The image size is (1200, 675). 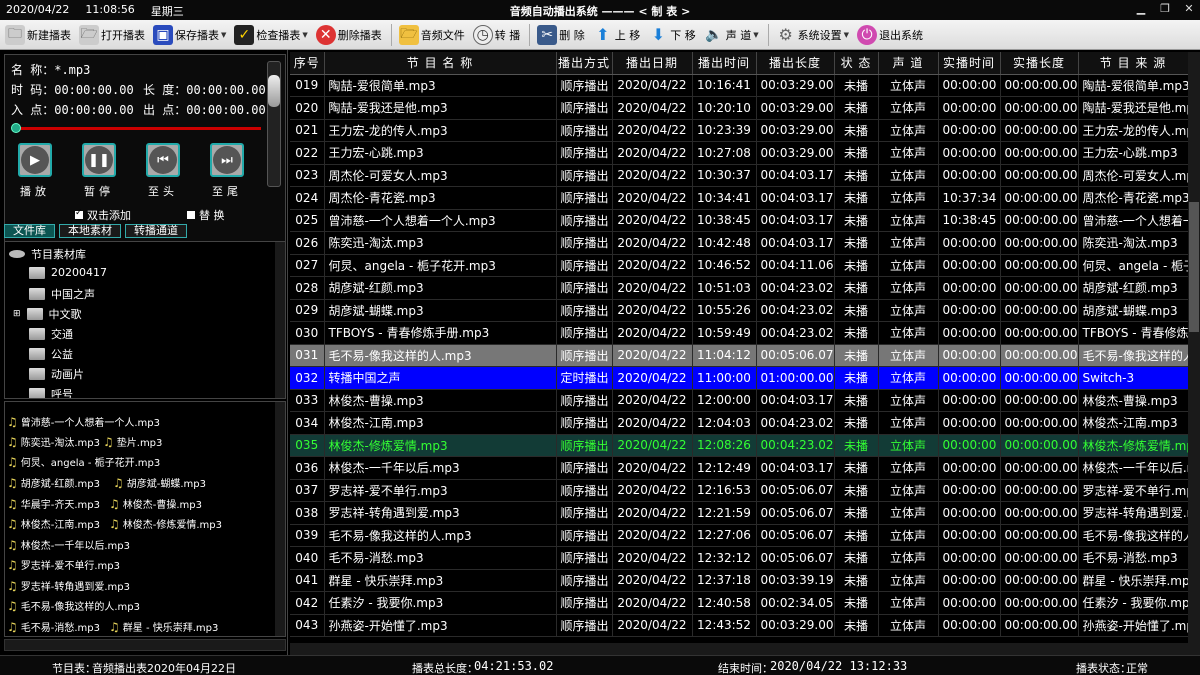 I want to click on tab-relay-channel: 转播通道, so click(x=156, y=231).